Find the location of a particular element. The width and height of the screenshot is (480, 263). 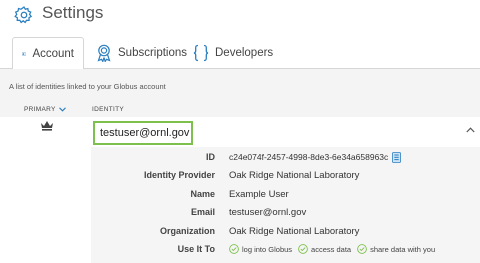

page-title: Settings is located at coordinates (73, 12).